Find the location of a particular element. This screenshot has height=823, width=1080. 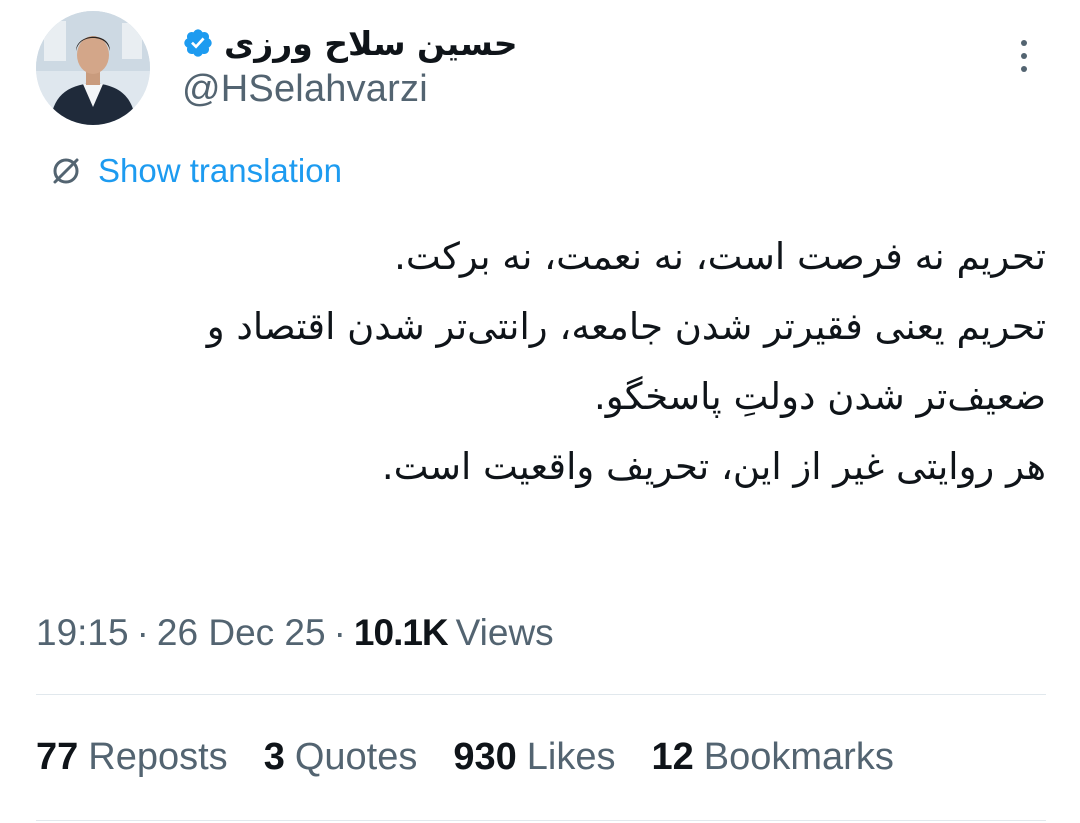

translate-globe-icon is located at coordinates (66, 171).